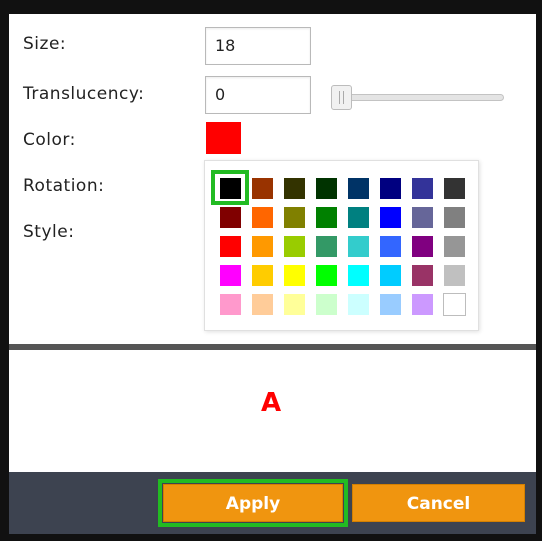  What do you see at coordinates (341, 97) in the screenshot?
I see `translucency-slider-thumb` at bounding box center [341, 97].